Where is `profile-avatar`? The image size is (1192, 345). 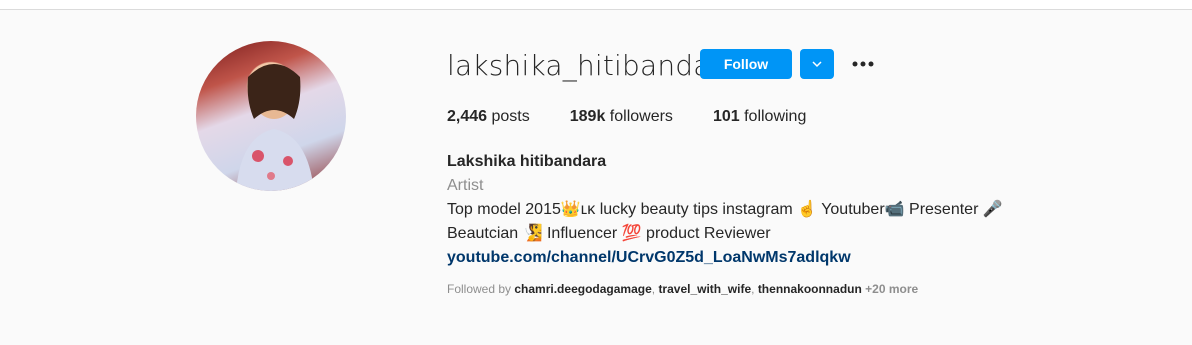 profile-avatar is located at coordinates (271, 116).